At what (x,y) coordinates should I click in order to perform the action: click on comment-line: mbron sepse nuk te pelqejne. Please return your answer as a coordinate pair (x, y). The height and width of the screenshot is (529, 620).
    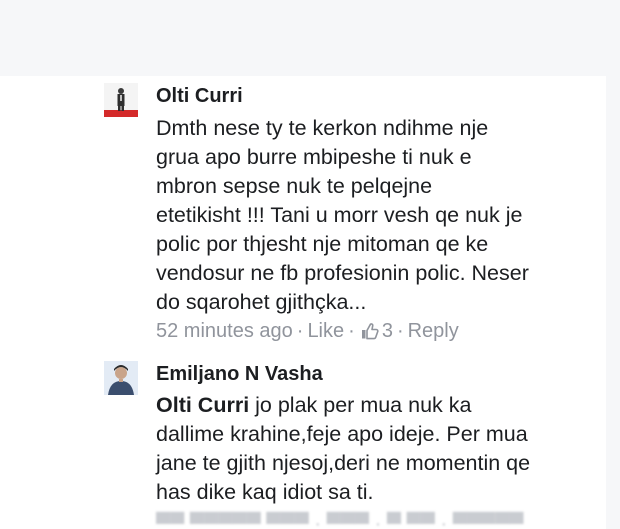
    Looking at the image, I should click on (294, 186).